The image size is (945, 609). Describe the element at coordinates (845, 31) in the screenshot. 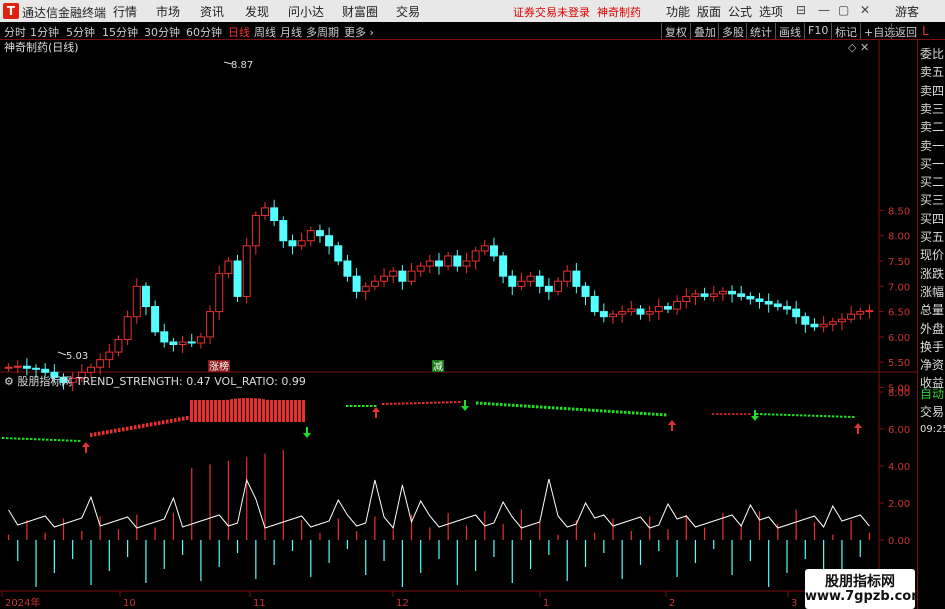

I see `mark-button: 标记` at that location.